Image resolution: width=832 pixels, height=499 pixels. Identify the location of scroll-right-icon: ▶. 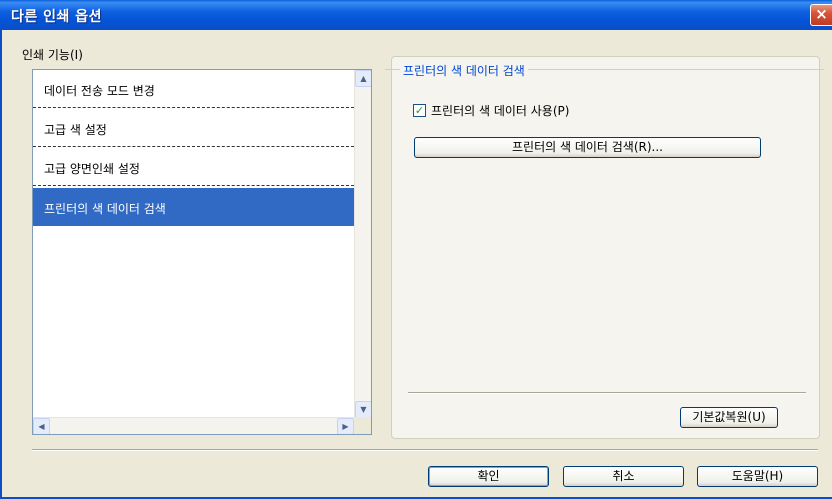
(345, 426).